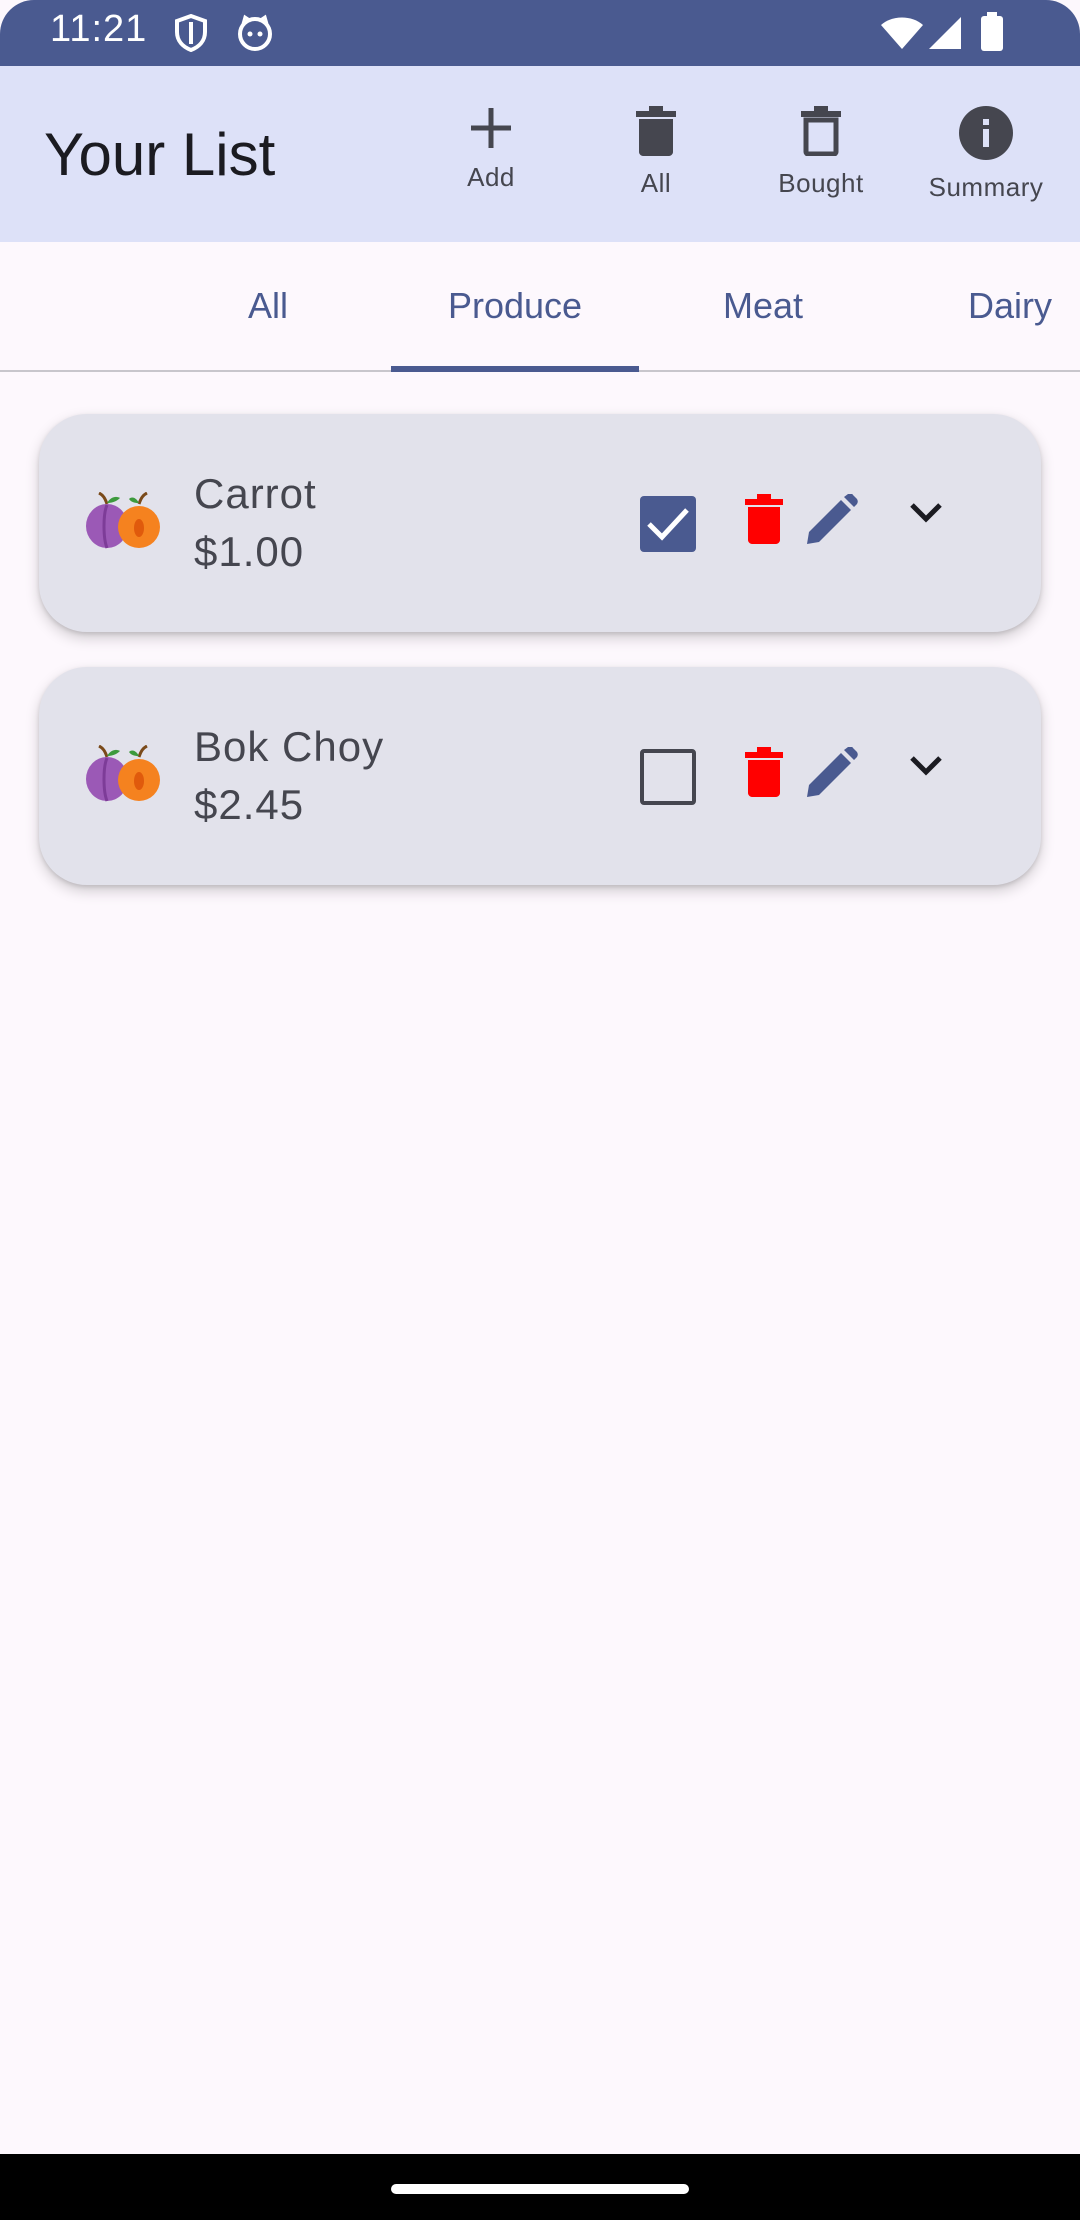 This screenshot has width=1080, height=2220. I want to click on summary-button: Summary, so click(986, 161).